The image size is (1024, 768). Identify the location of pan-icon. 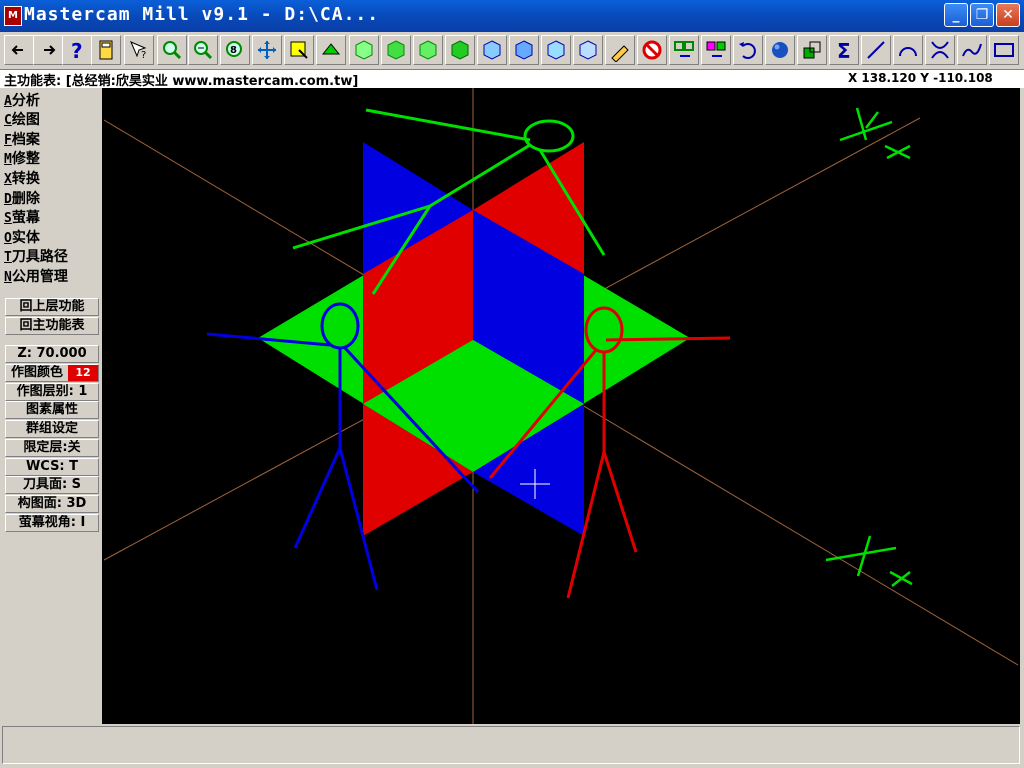
(267, 50).